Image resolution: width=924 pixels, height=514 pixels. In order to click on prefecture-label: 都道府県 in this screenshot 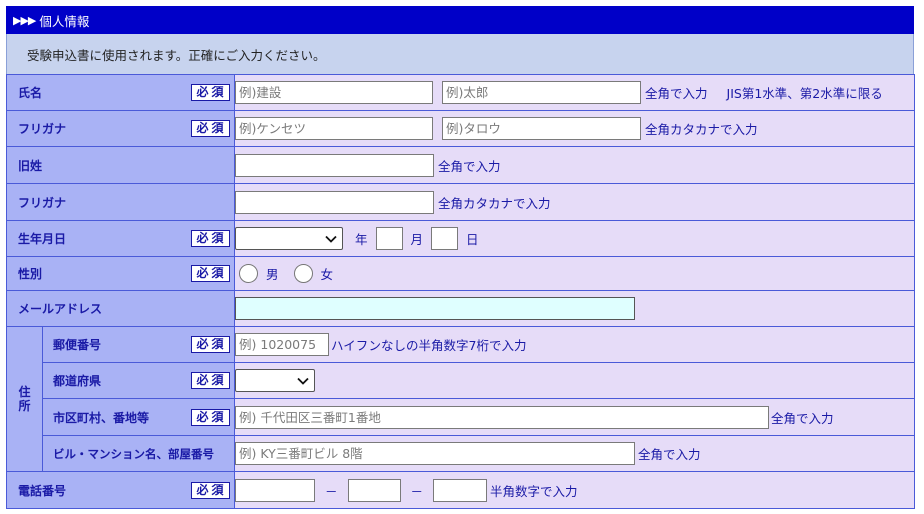, I will do `click(77, 381)`.